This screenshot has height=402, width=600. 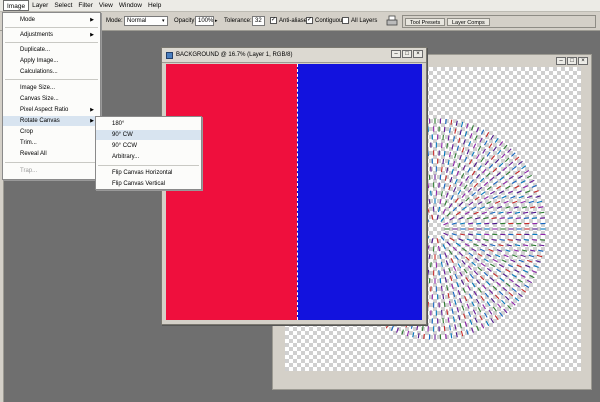 I want to click on menu-item-pixel-aspect-ratio: Pixel Aspect Ratio ▶, so click(x=51, y=110).